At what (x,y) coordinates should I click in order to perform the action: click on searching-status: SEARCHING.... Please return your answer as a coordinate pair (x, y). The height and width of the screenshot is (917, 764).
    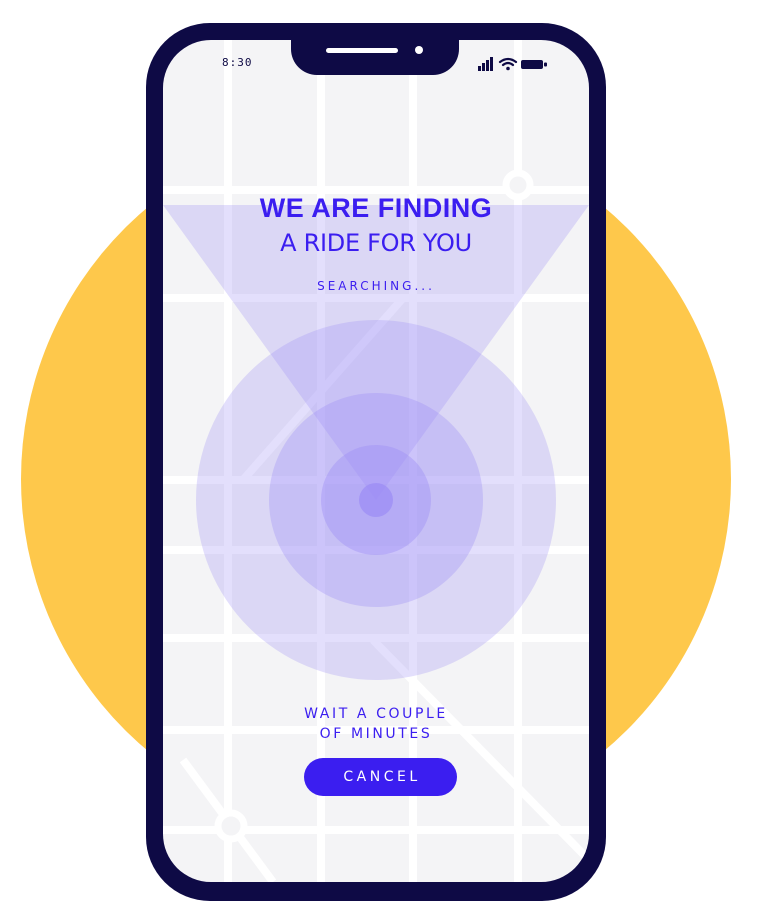
    Looking at the image, I should click on (376, 286).